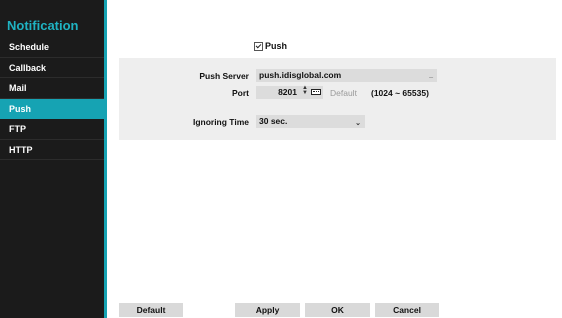  I want to click on sidebar-item-mail: Mail, so click(52, 88).